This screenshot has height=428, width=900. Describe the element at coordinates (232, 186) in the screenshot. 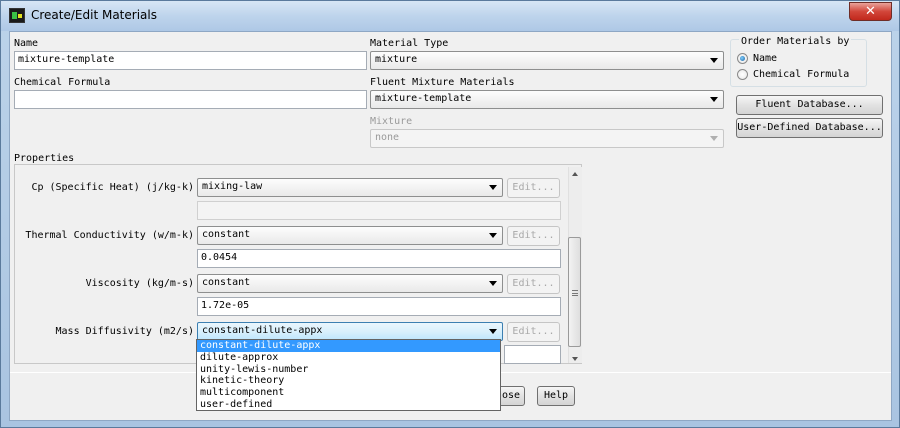

I see `cp-method-value: mixing-law` at that location.